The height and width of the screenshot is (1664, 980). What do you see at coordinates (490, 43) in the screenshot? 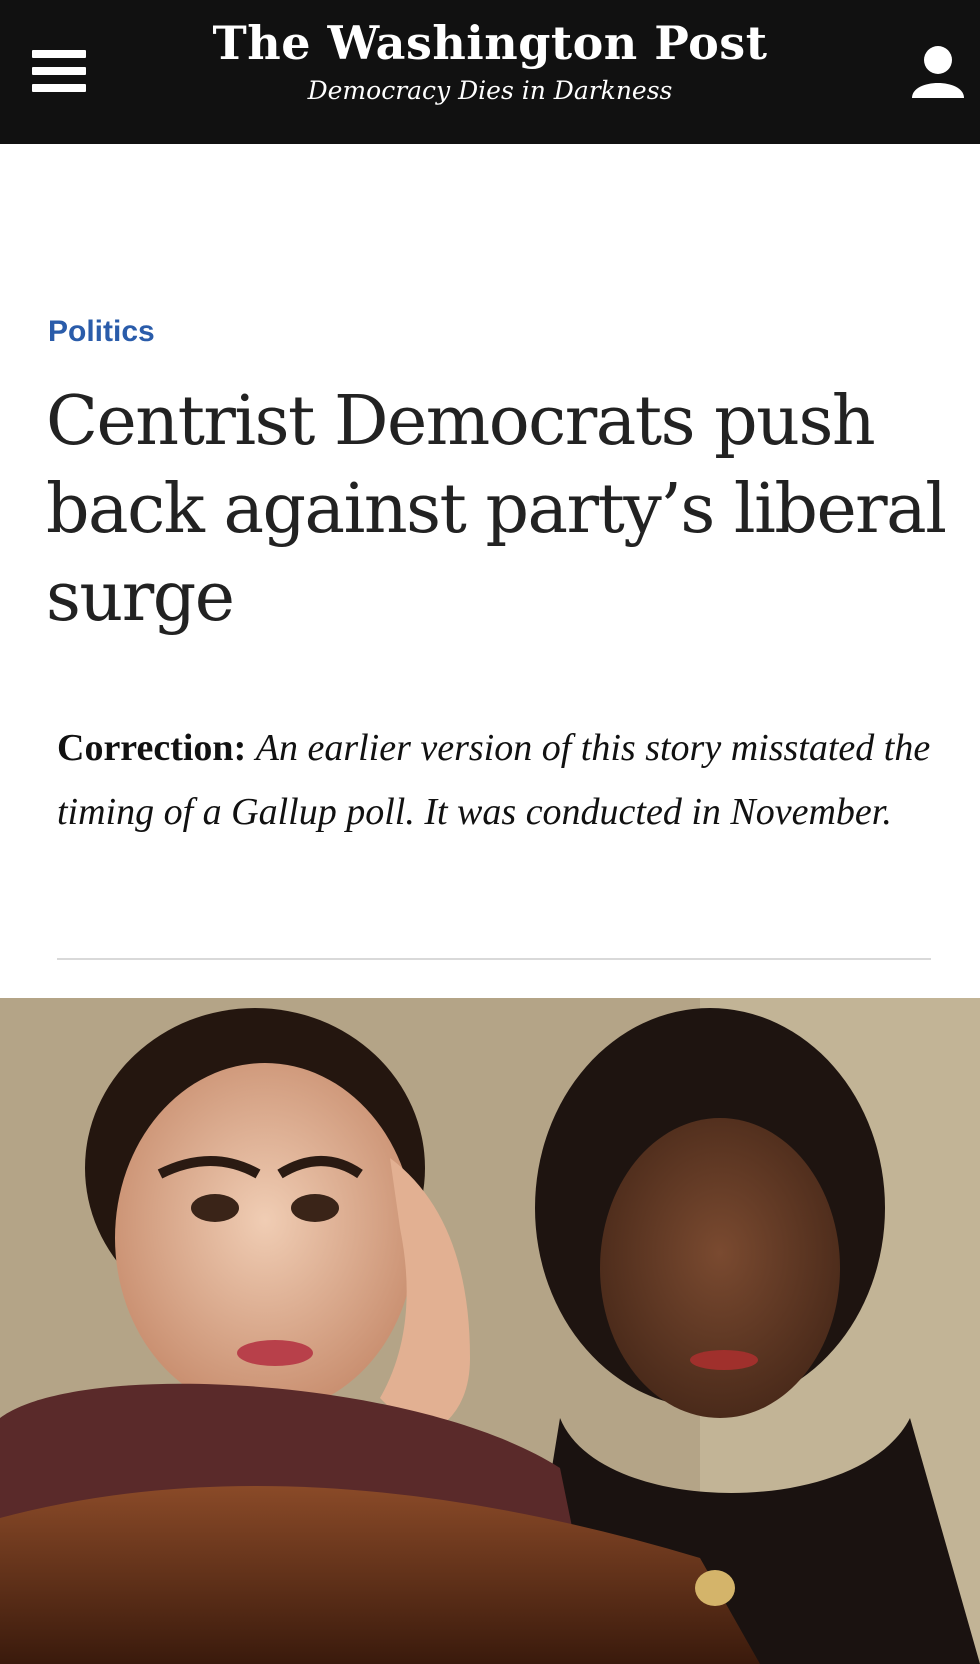
I see `site-logo: The Washington Post` at bounding box center [490, 43].